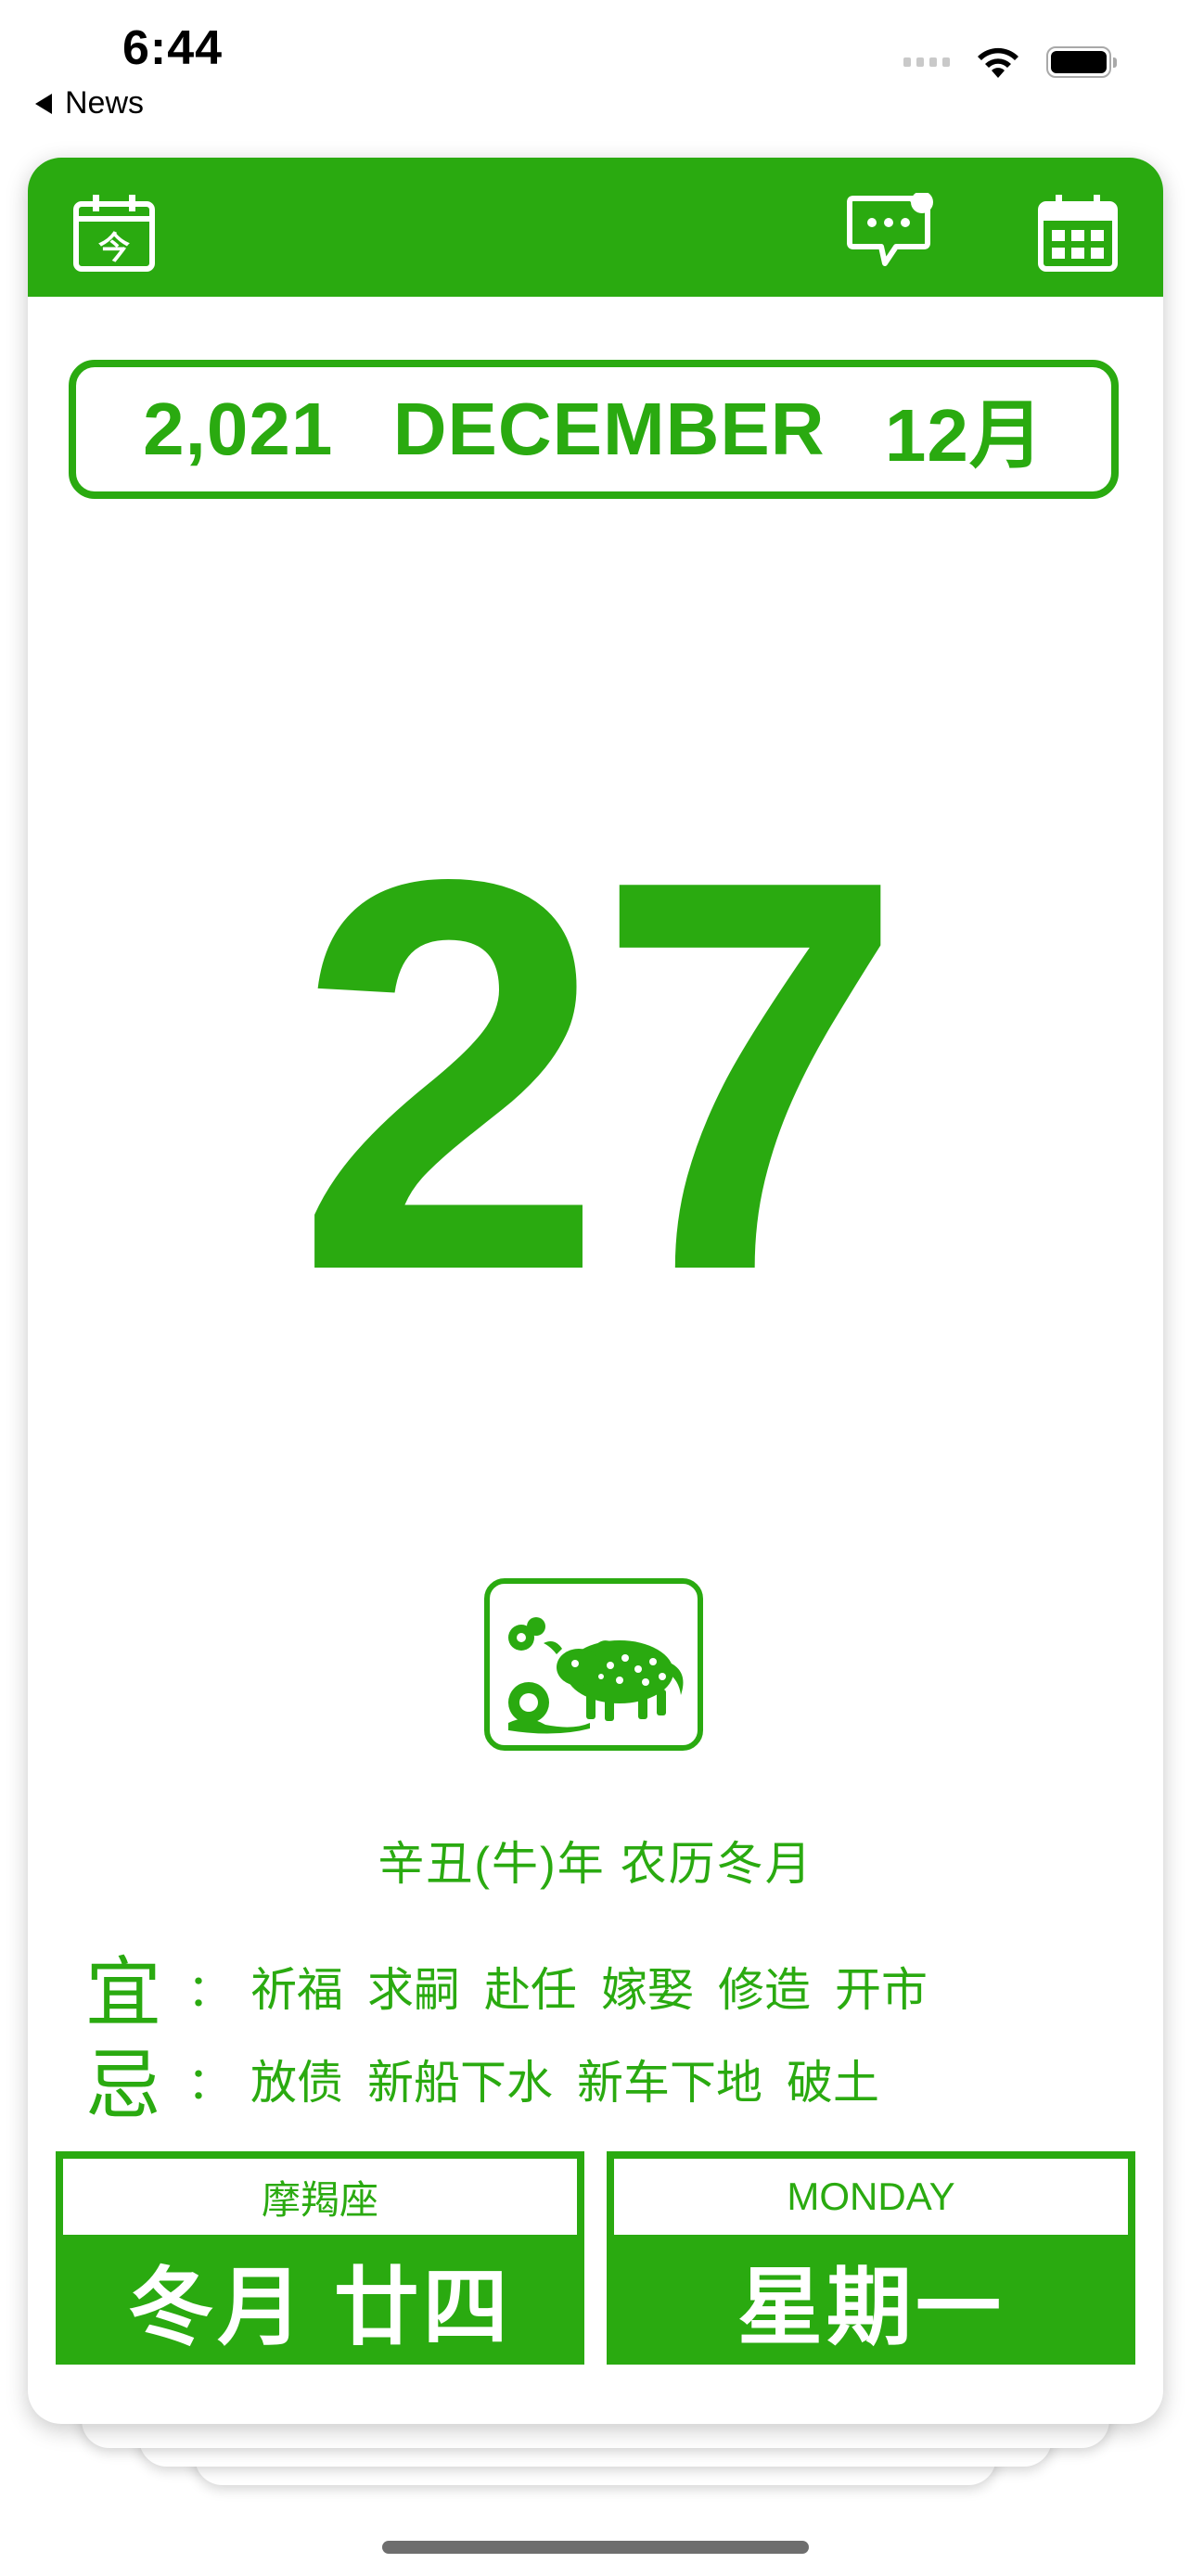  Describe the element at coordinates (123, 2086) in the screenshot. I see `ji-label: 忌` at that location.